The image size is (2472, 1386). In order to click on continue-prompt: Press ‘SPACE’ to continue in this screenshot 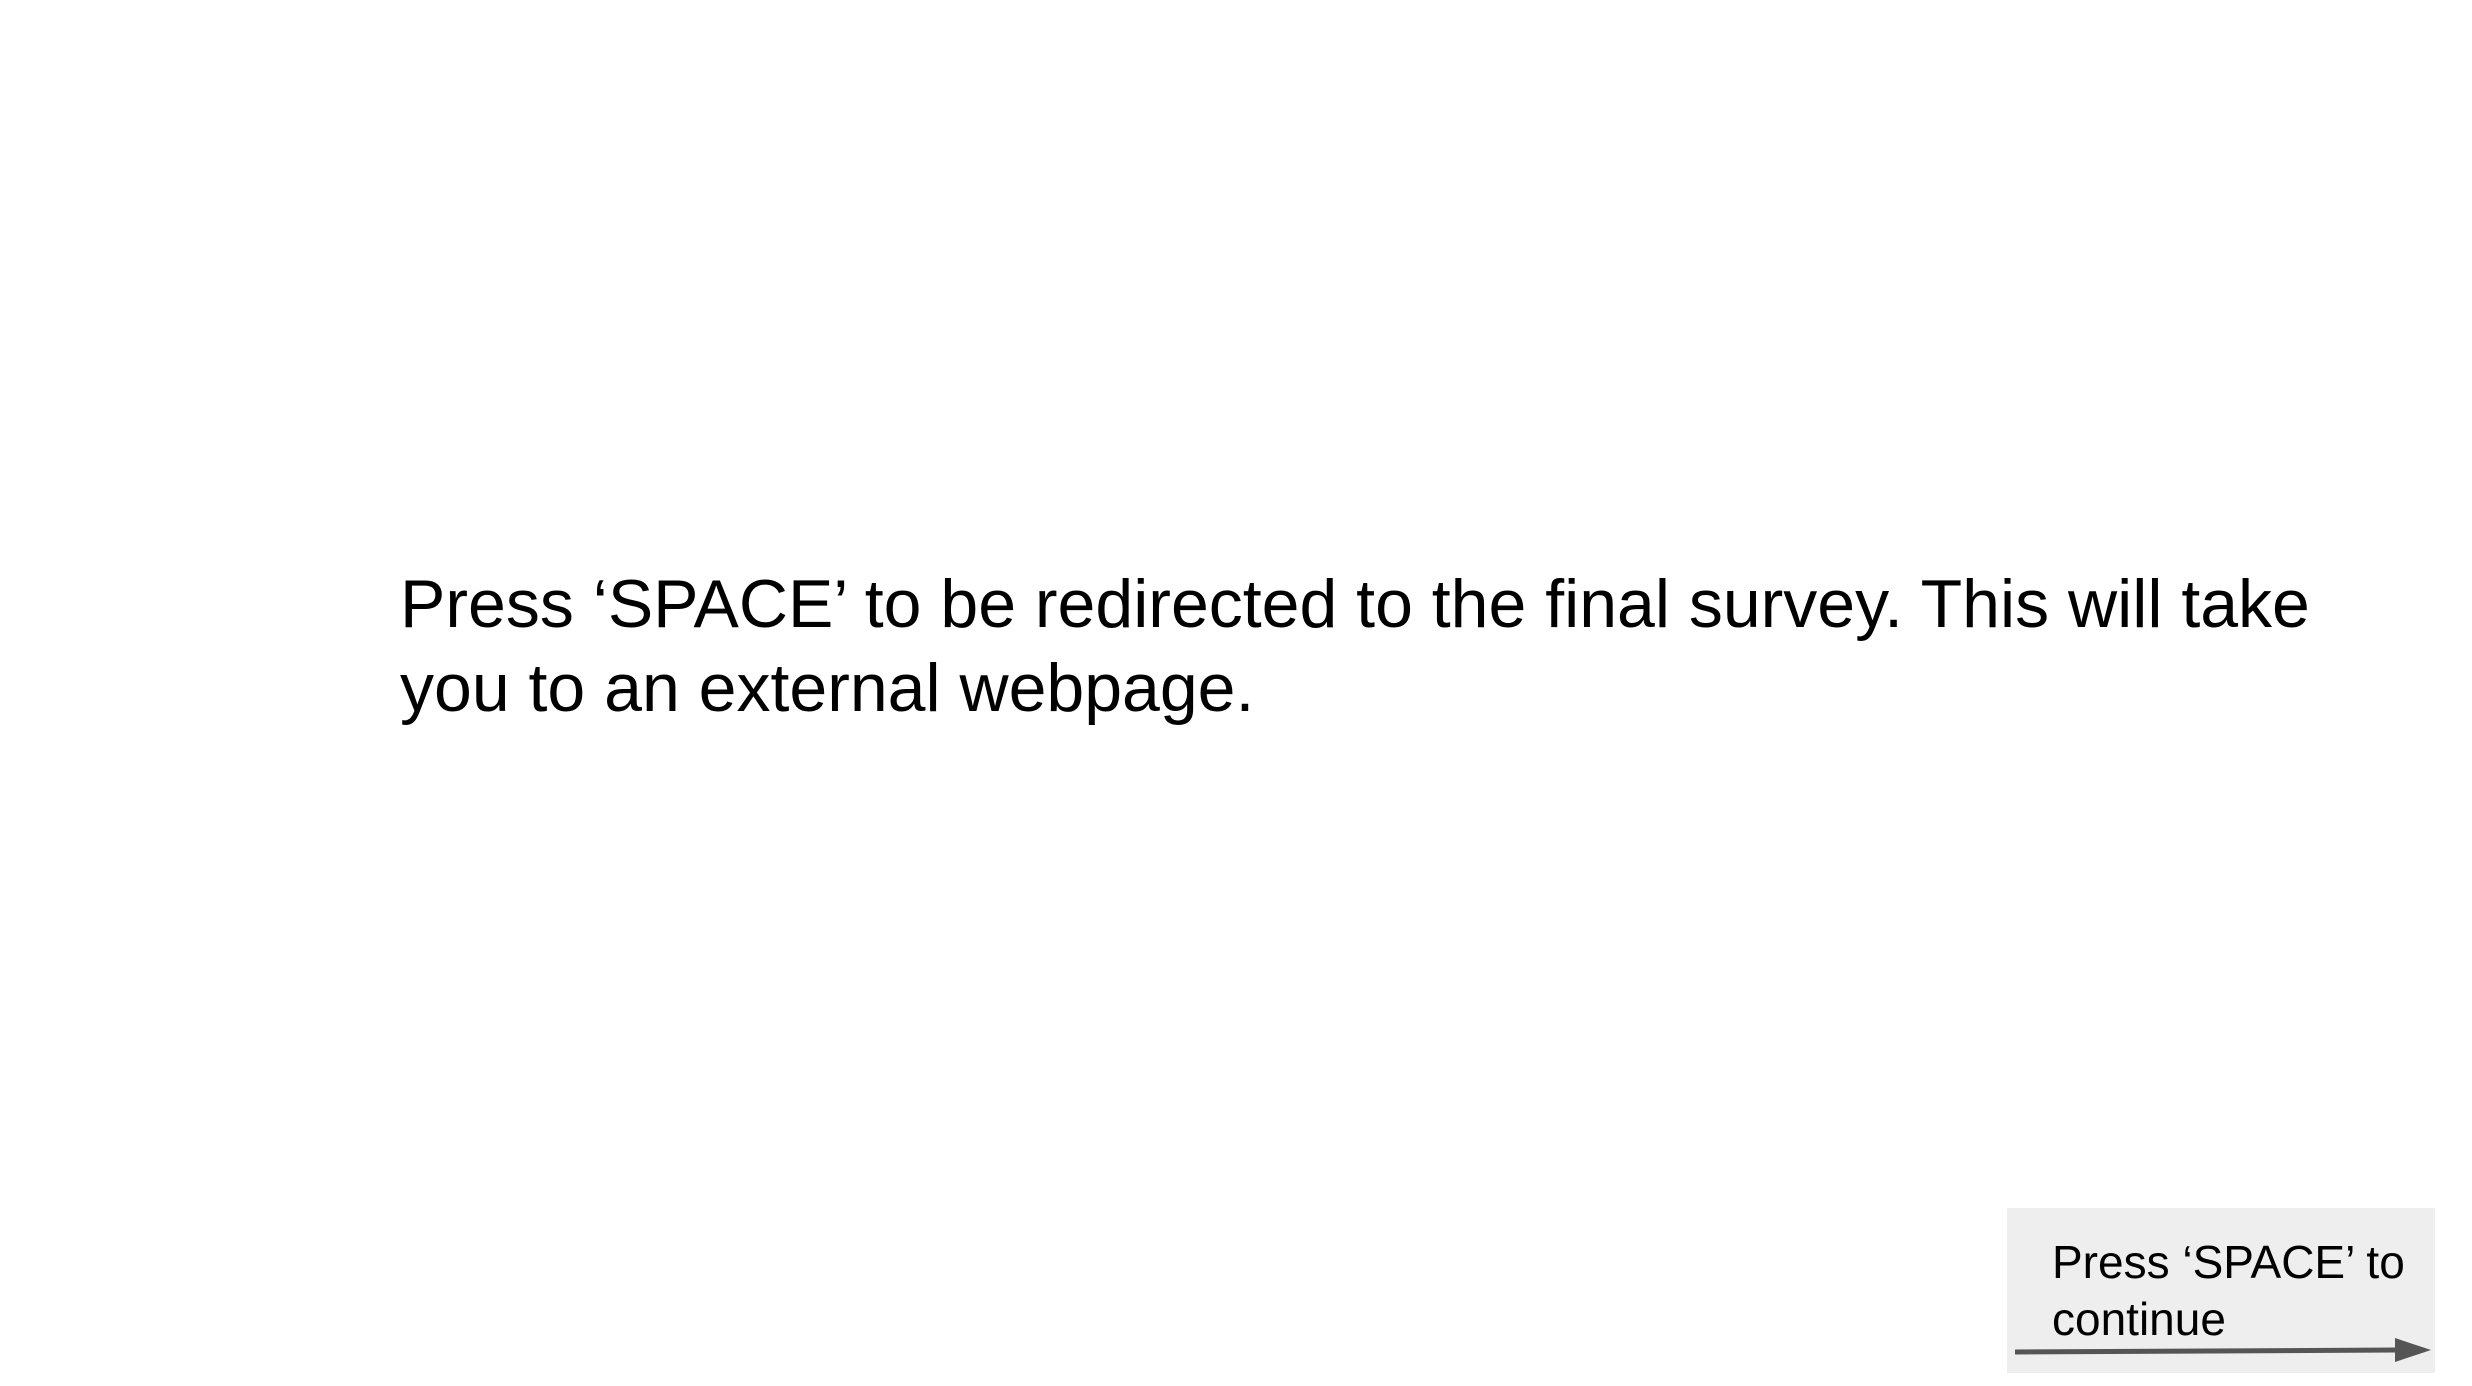, I will do `click(2221, 1290)`.